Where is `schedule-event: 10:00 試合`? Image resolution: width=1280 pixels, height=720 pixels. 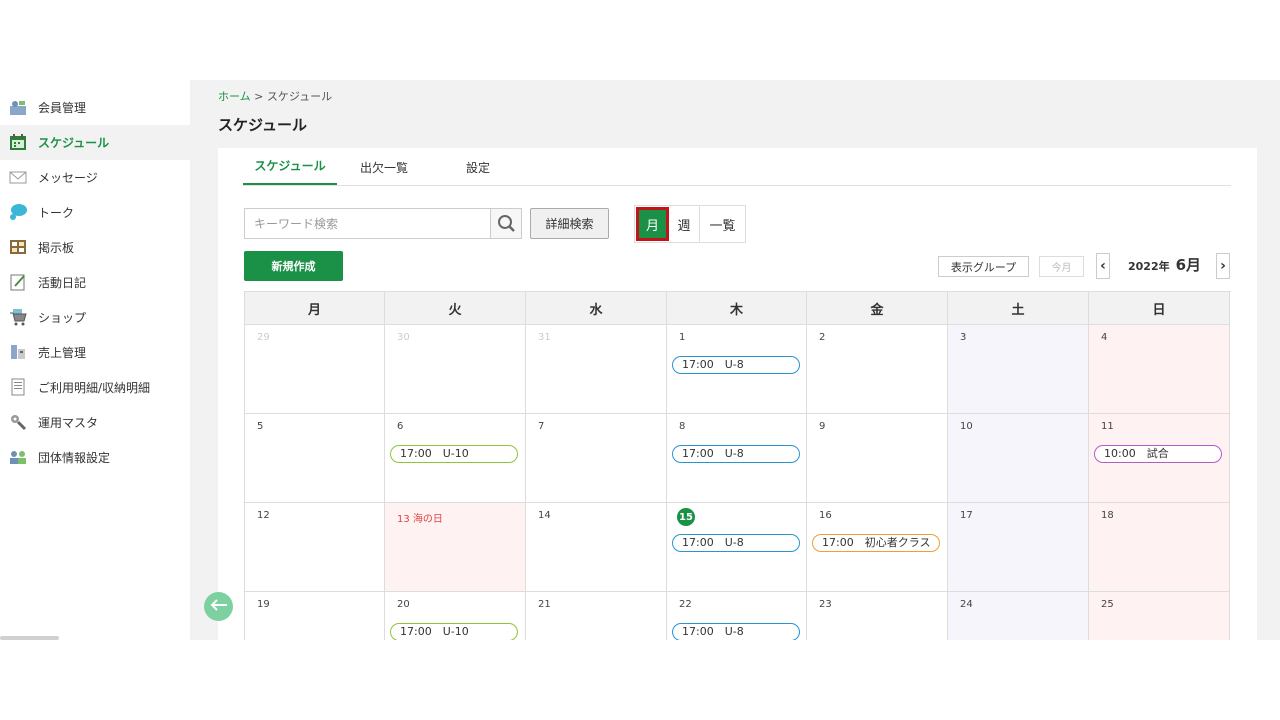
schedule-event: 10:00 試合 is located at coordinates (1158, 454).